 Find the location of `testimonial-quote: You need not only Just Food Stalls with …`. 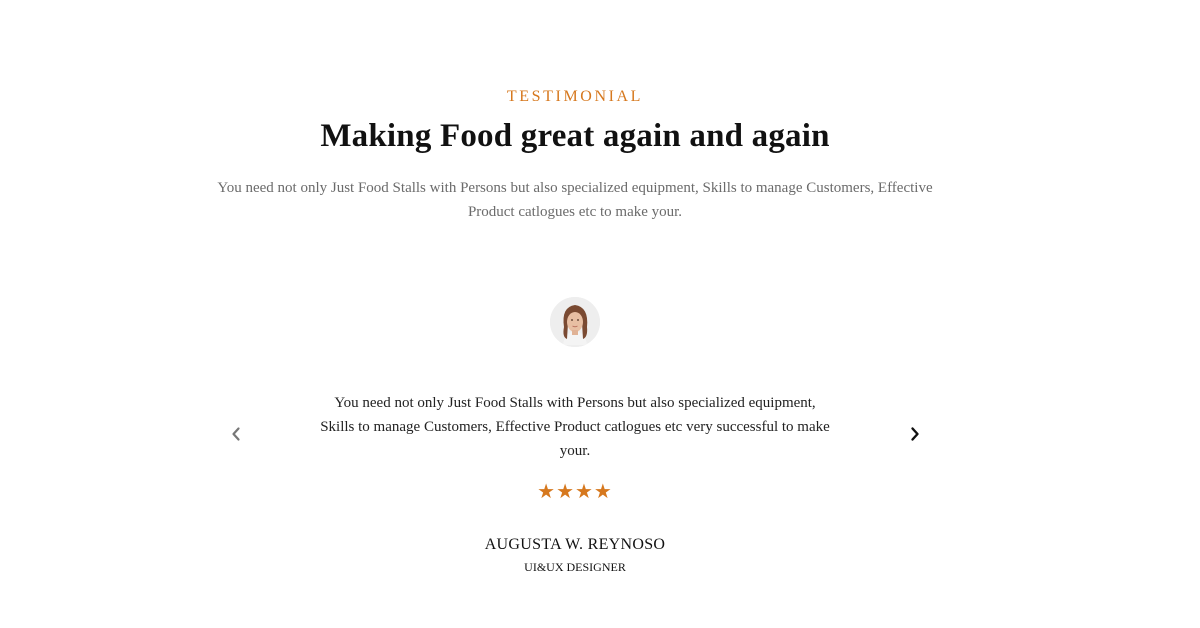

testimonial-quote: You need not only Just Food Stalls with … is located at coordinates (575, 427).